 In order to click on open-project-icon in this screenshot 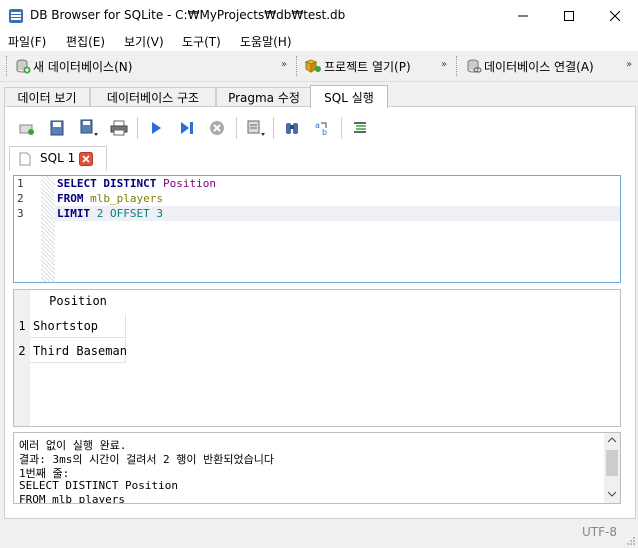, I will do `click(312, 66)`.